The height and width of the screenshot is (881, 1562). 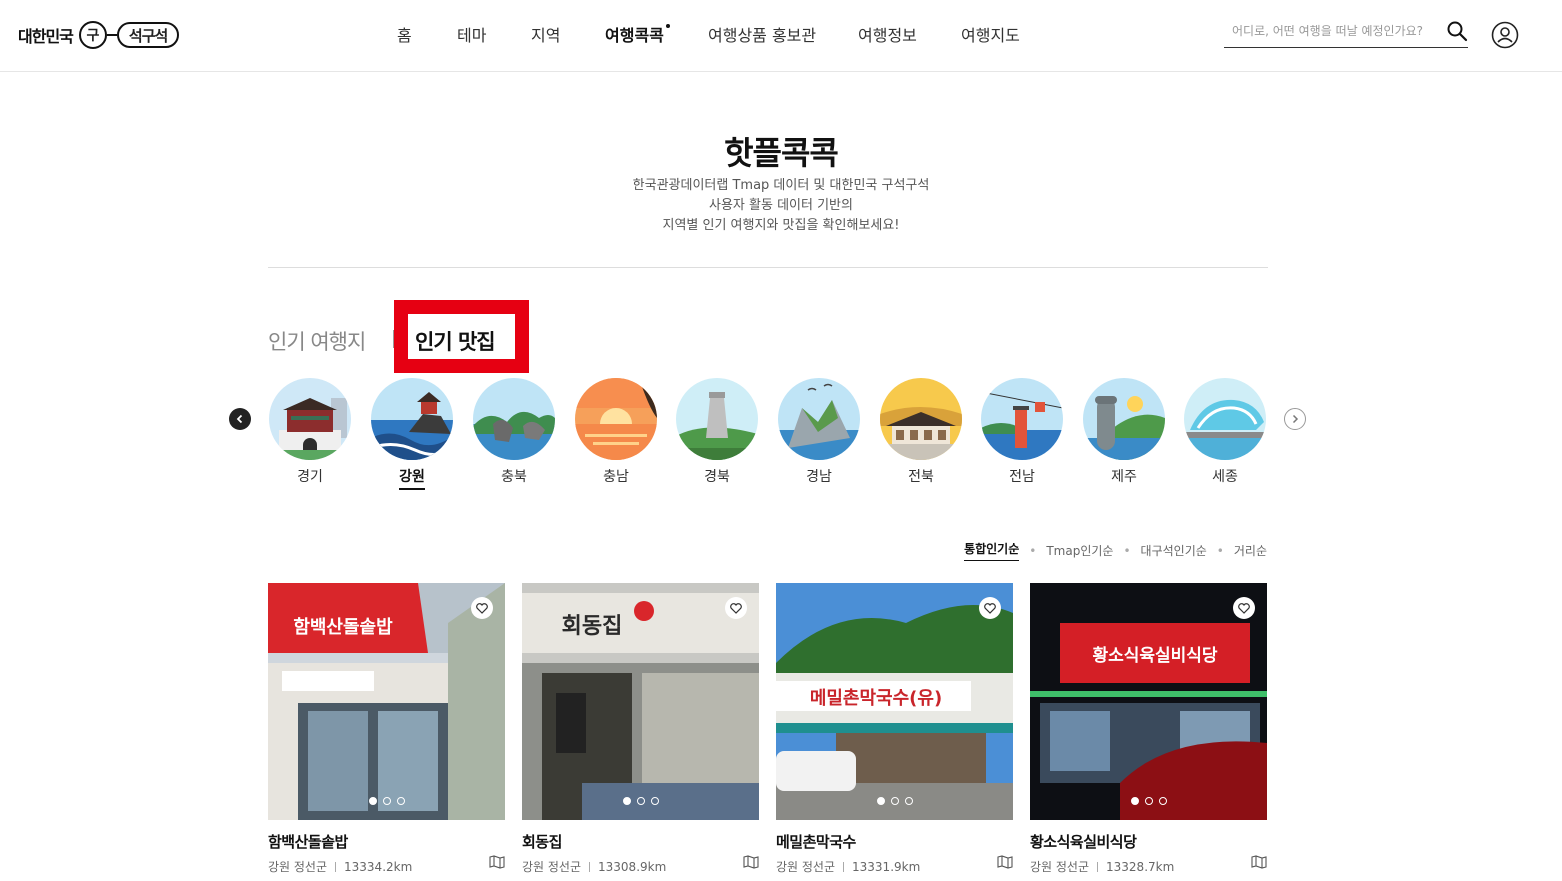 I want to click on region-gyeonggi-image, so click(x=310, y=419).